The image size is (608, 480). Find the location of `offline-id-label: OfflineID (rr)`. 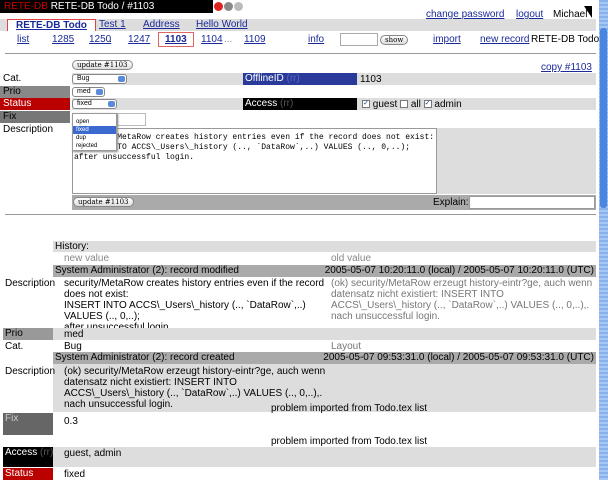

offline-id-label: OfflineID (rr) is located at coordinates (300, 79).